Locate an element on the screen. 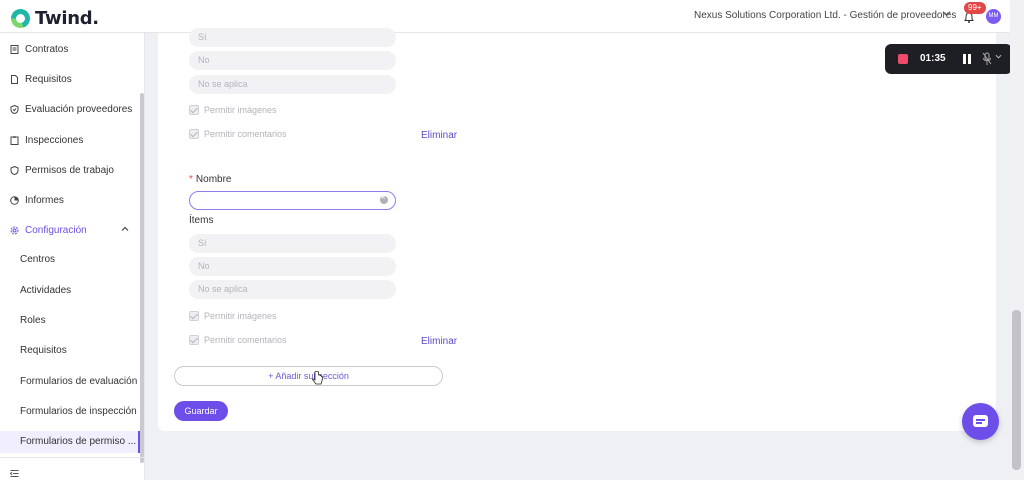 This screenshot has height=480, width=1024. logo-text: Twind. is located at coordinates (67, 18).